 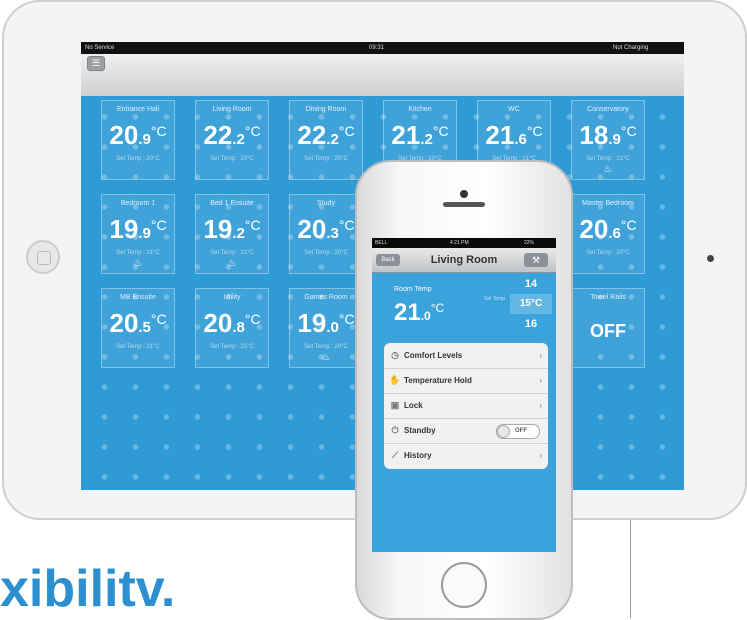 What do you see at coordinates (138, 203) in the screenshot?
I see `room-name: Bedroom 1` at bounding box center [138, 203].